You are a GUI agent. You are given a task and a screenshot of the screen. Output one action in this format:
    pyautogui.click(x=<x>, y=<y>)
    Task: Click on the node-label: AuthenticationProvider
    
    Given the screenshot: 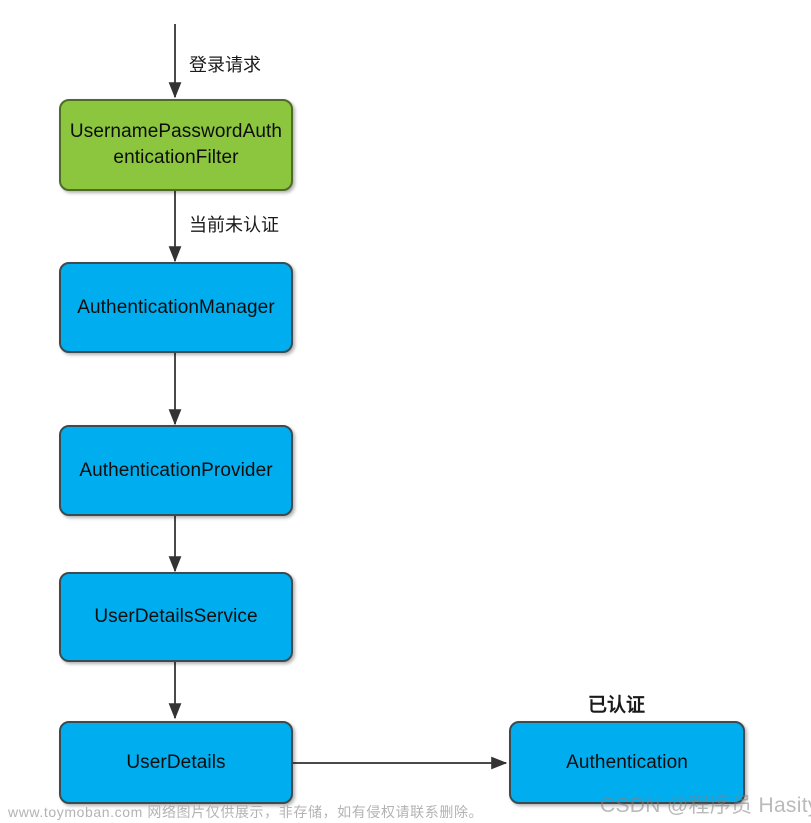 What is the action you would take?
    pyautogui.click(x=176, y=470)
    